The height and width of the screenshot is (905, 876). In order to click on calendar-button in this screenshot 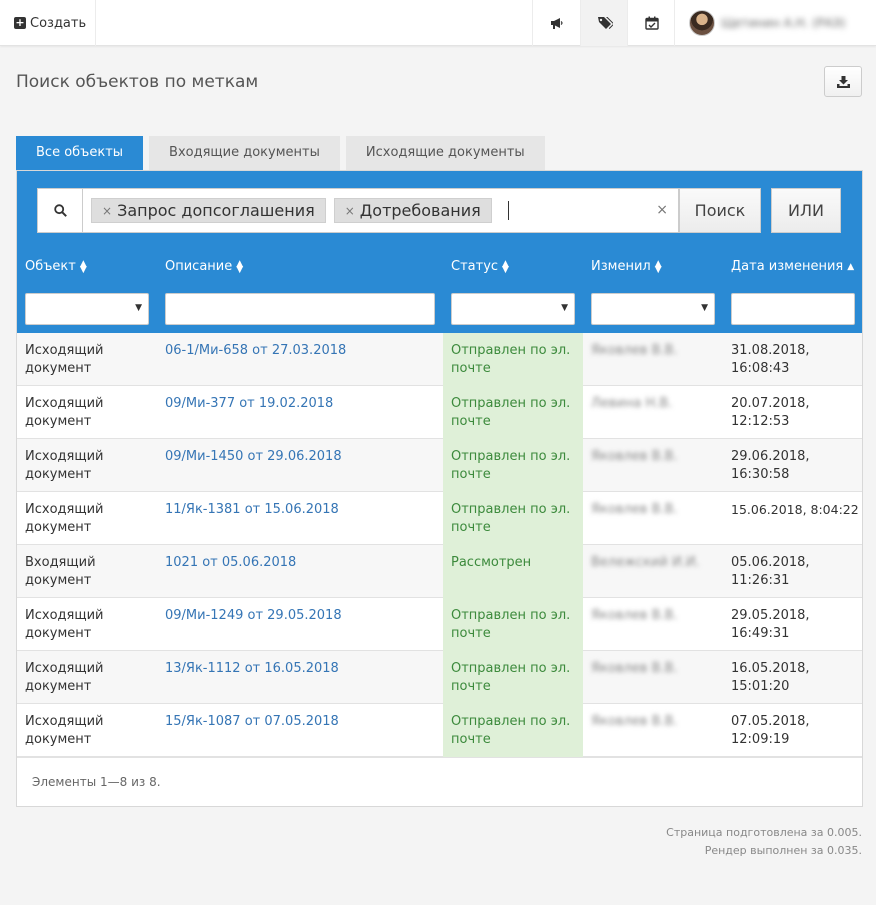, I will do `click(651, 23)`.